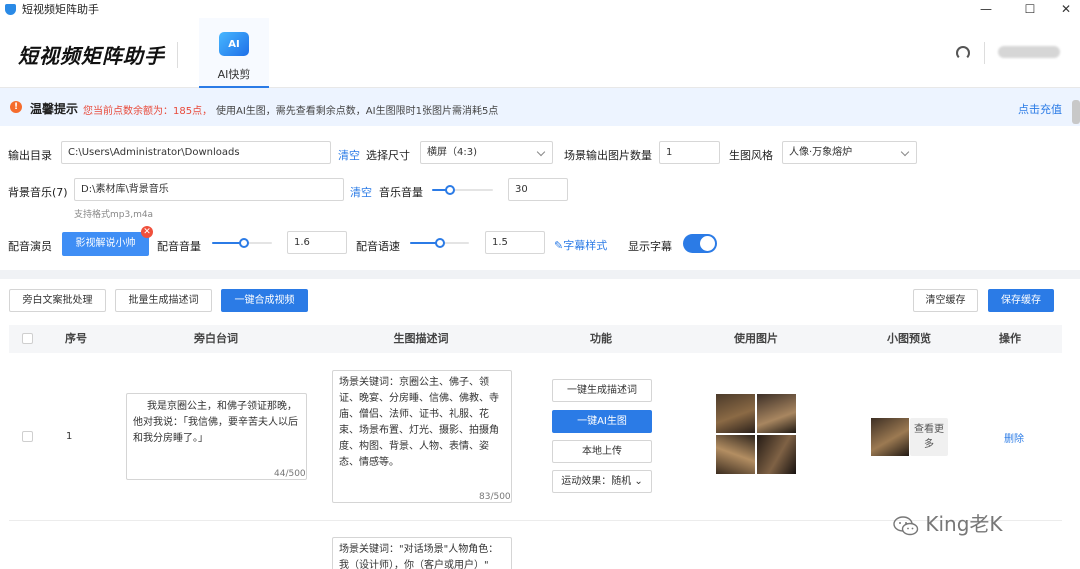 The width and height of the screenshot is (1080, 569). Describe the element at coordinates (1021, 300) in the screenshot. I see `save-cache-button: 保存缓存` at that location.